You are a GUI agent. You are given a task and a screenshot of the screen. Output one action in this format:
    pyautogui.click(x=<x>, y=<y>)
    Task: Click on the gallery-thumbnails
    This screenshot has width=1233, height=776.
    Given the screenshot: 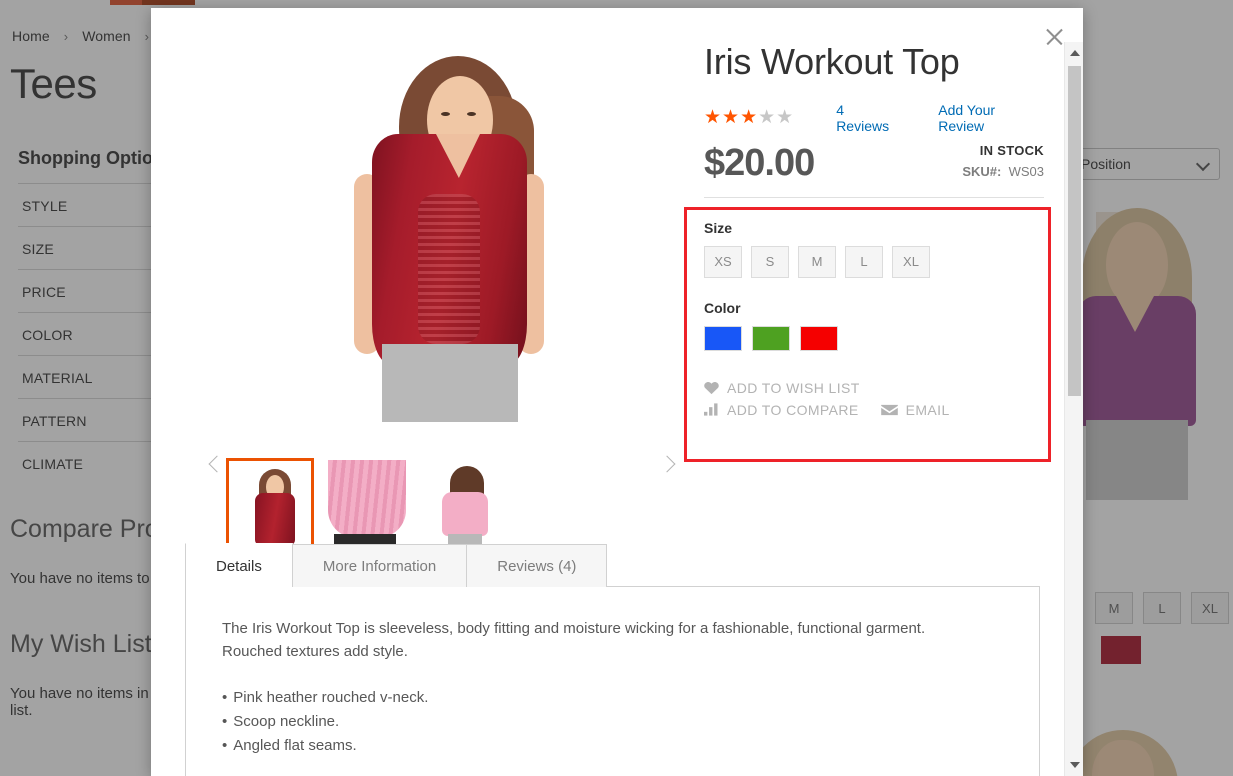 What is the action you would take?
    pyautogui.click(x=366, y=507)
    